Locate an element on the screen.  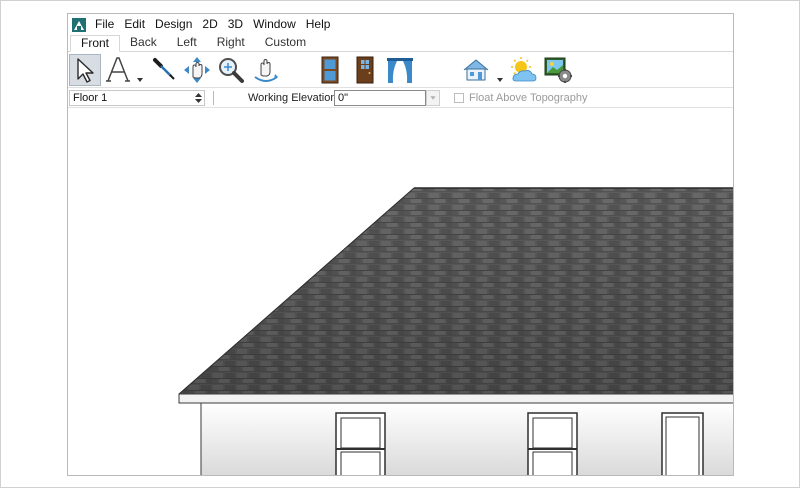
select-objects-icon is located at coordinates (85, 70).